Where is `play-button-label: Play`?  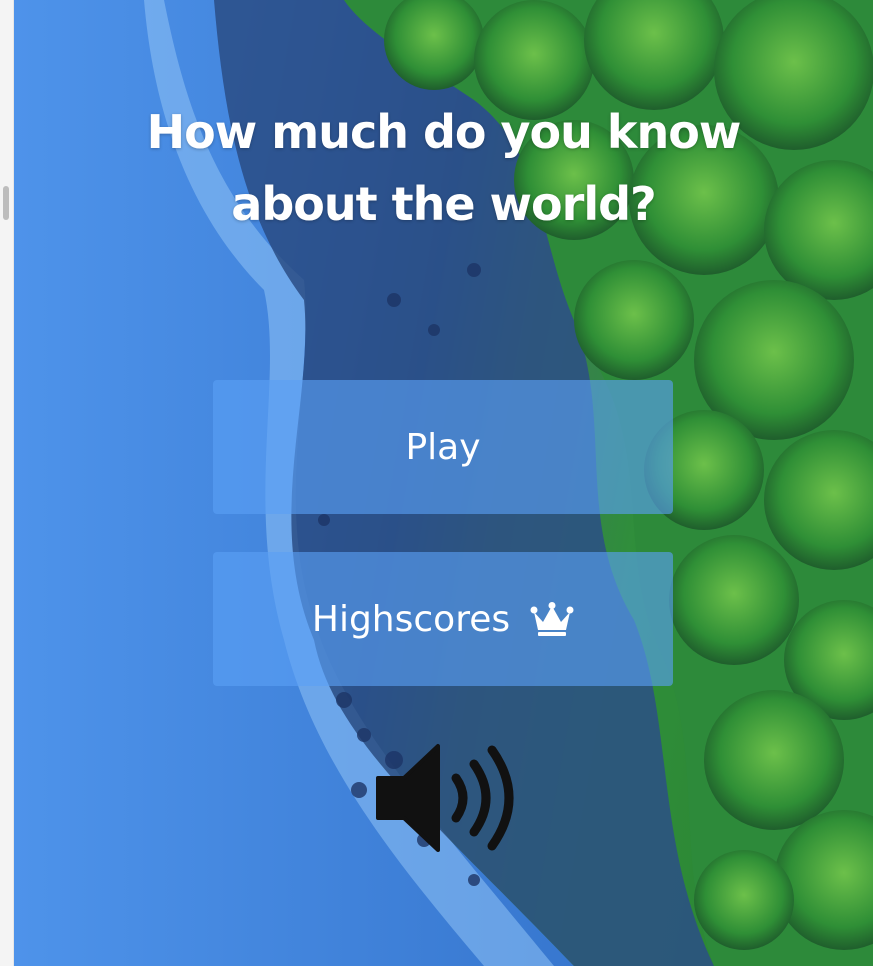 play-button-label: Play is located at coordinates (443, 447).